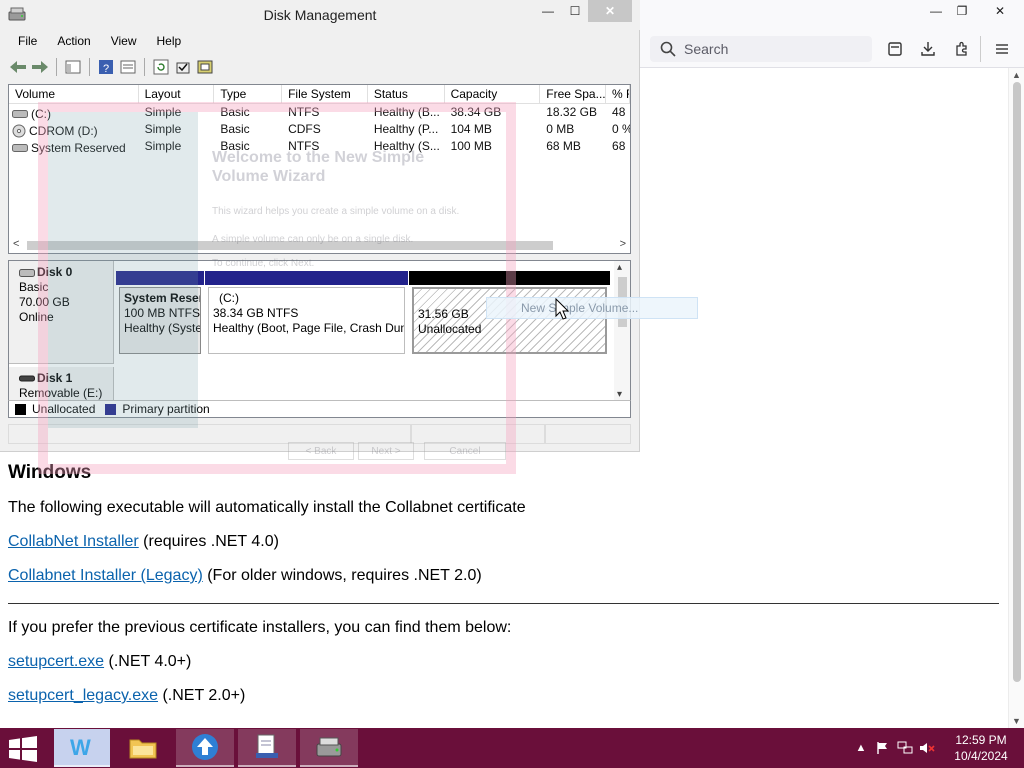 The width and height of the screenshot is (1024, 768). What do you see at coordinates (622, 331) in the screenshot?
I see `disk-view-scrollbar: ▴ ▾` at bounding box center [622, 331].